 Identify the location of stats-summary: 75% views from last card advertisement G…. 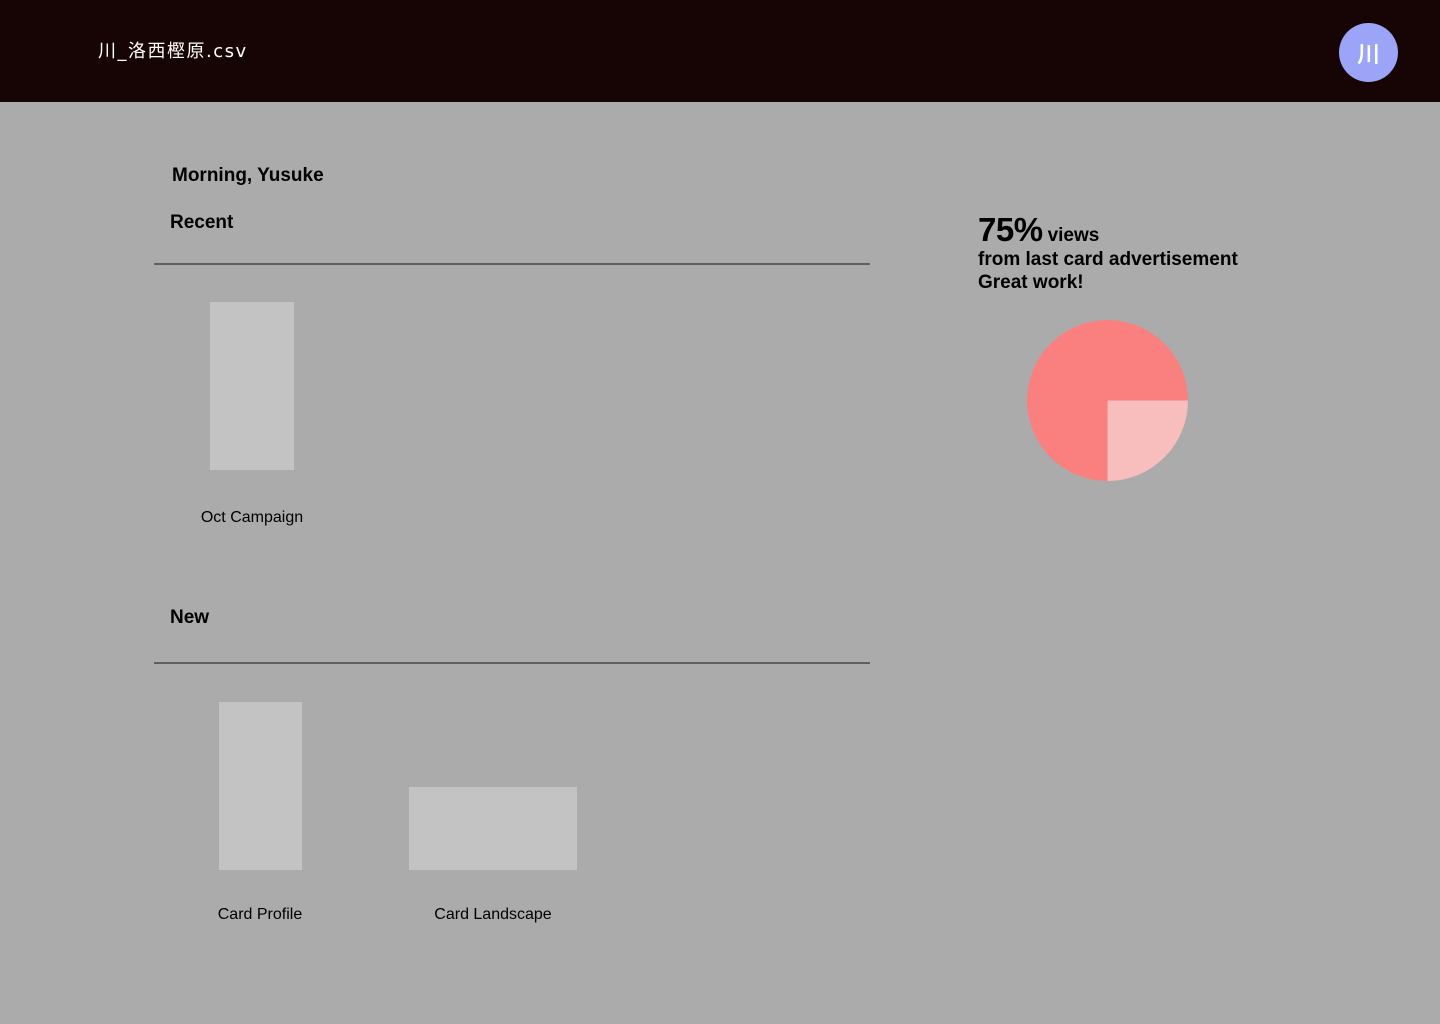
(1143, 253).